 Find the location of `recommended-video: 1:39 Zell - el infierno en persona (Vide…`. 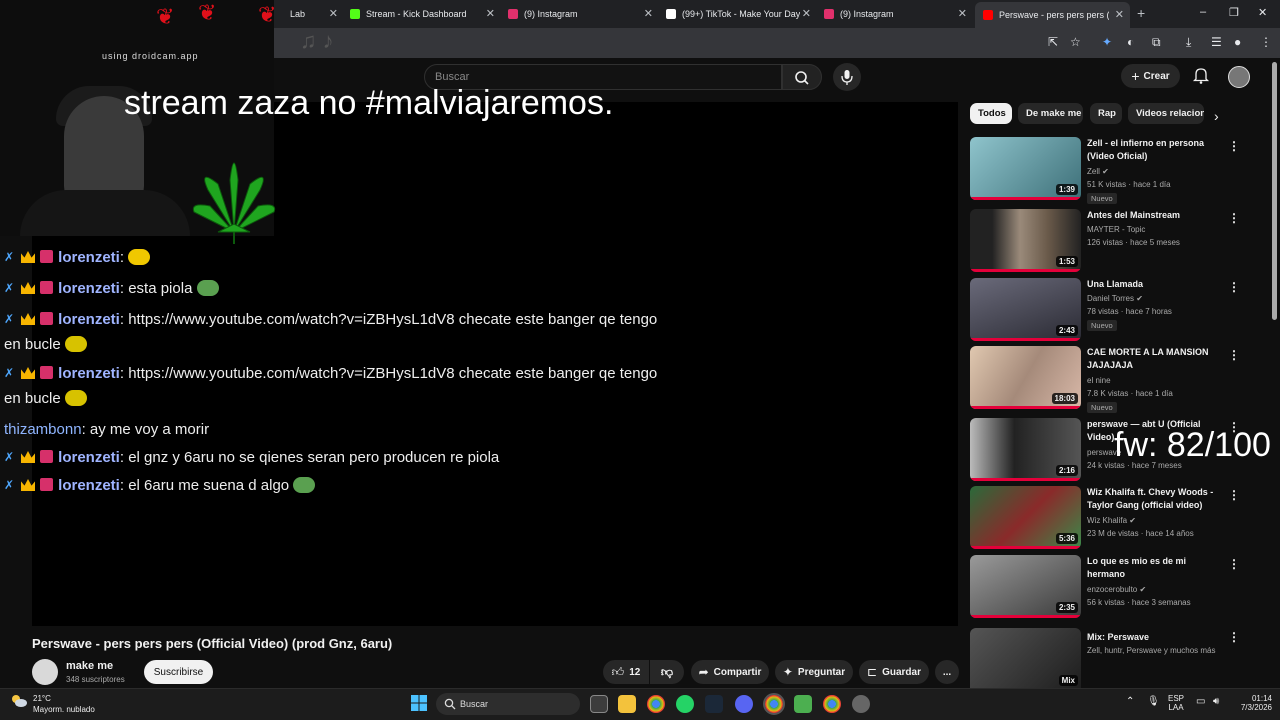

recommended-video: 1:39 Zell - el infierno en persona (Vide… is located at coordinates (1110, 170).